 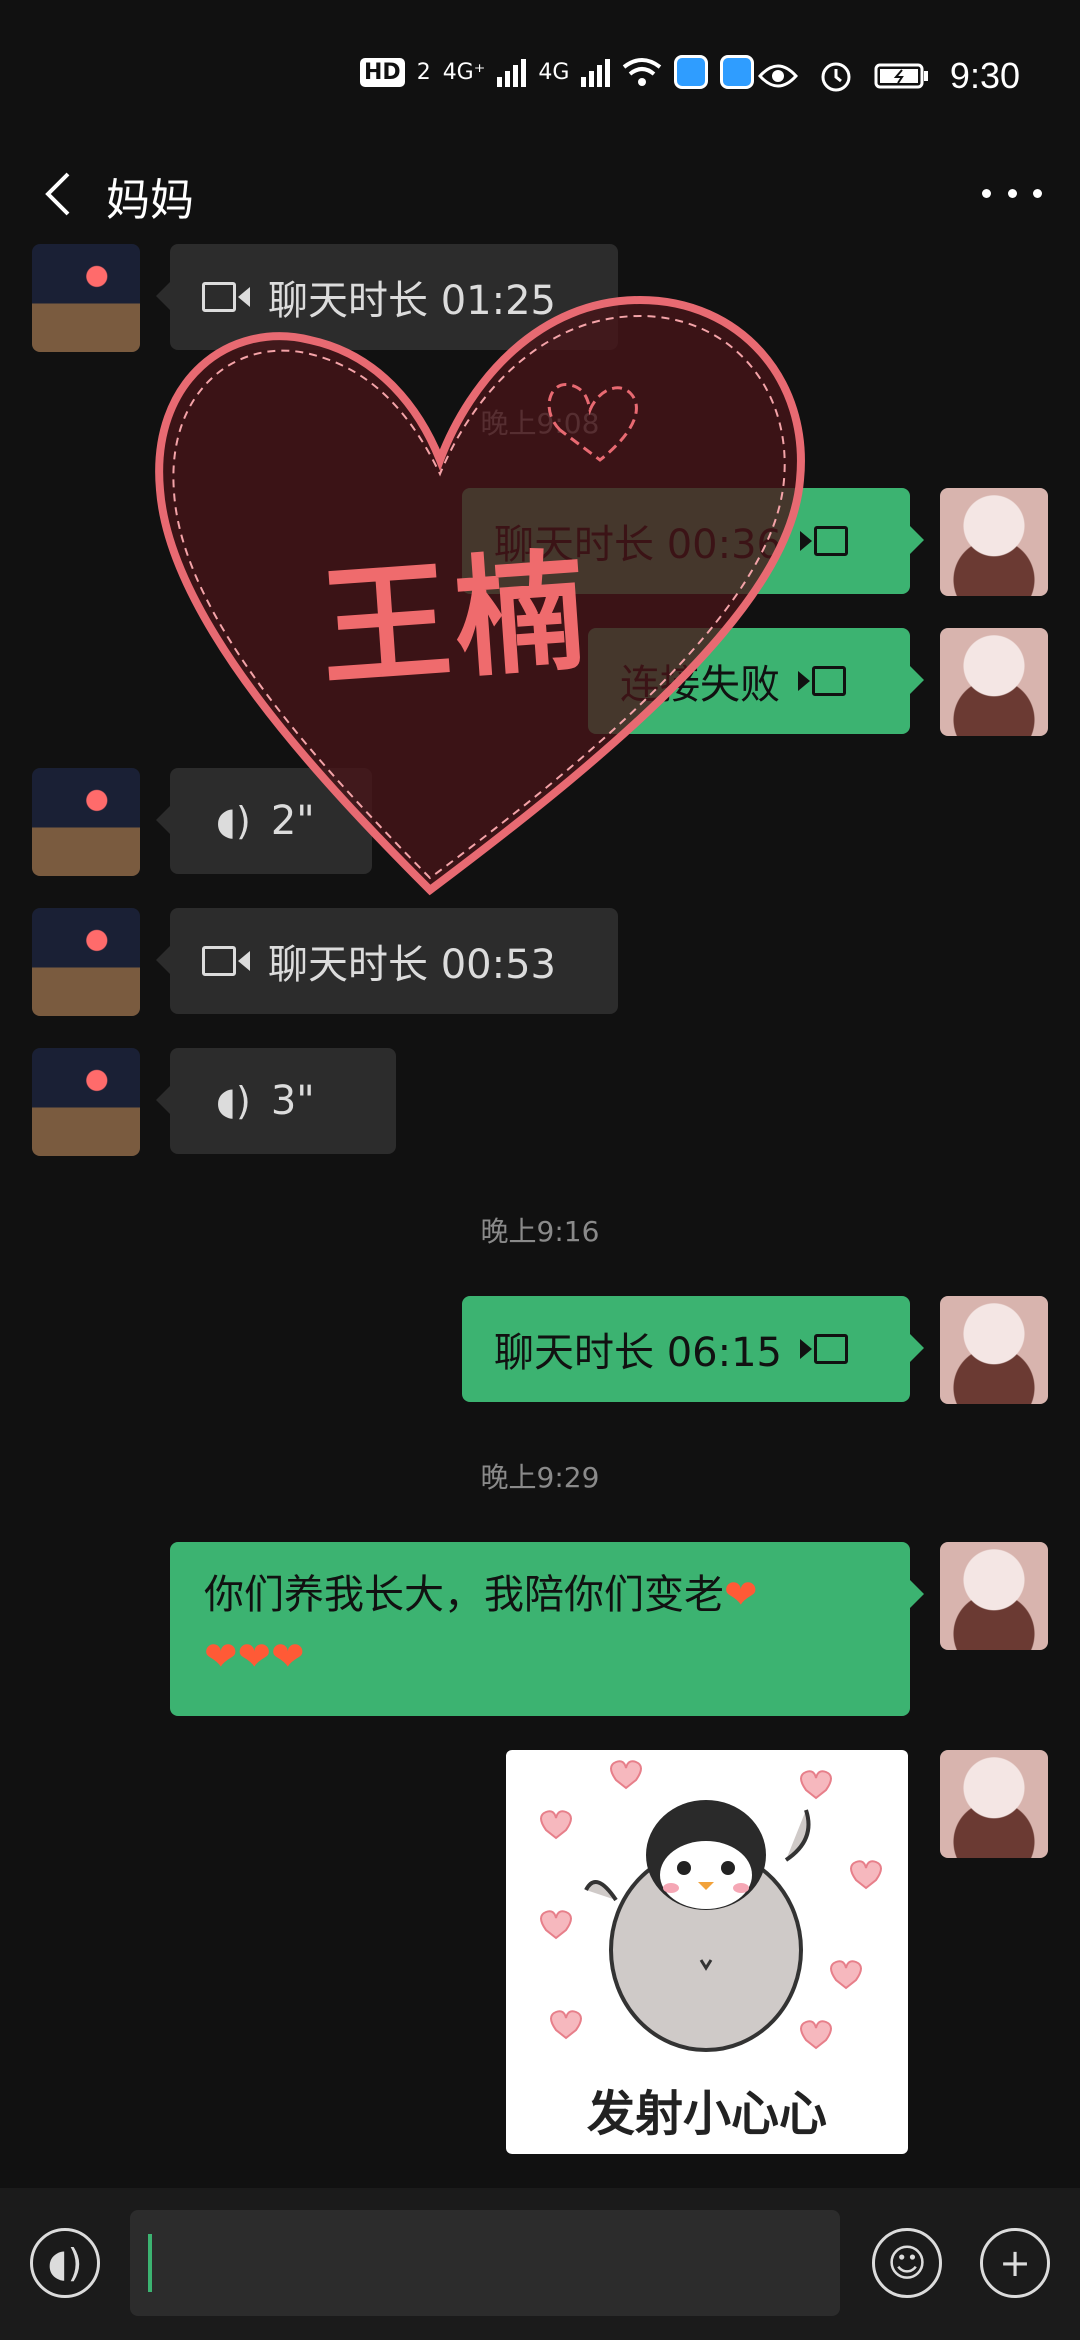 I want to click on call-duration-text: 聊天时长 06:15, so click(x=638, y=1353).